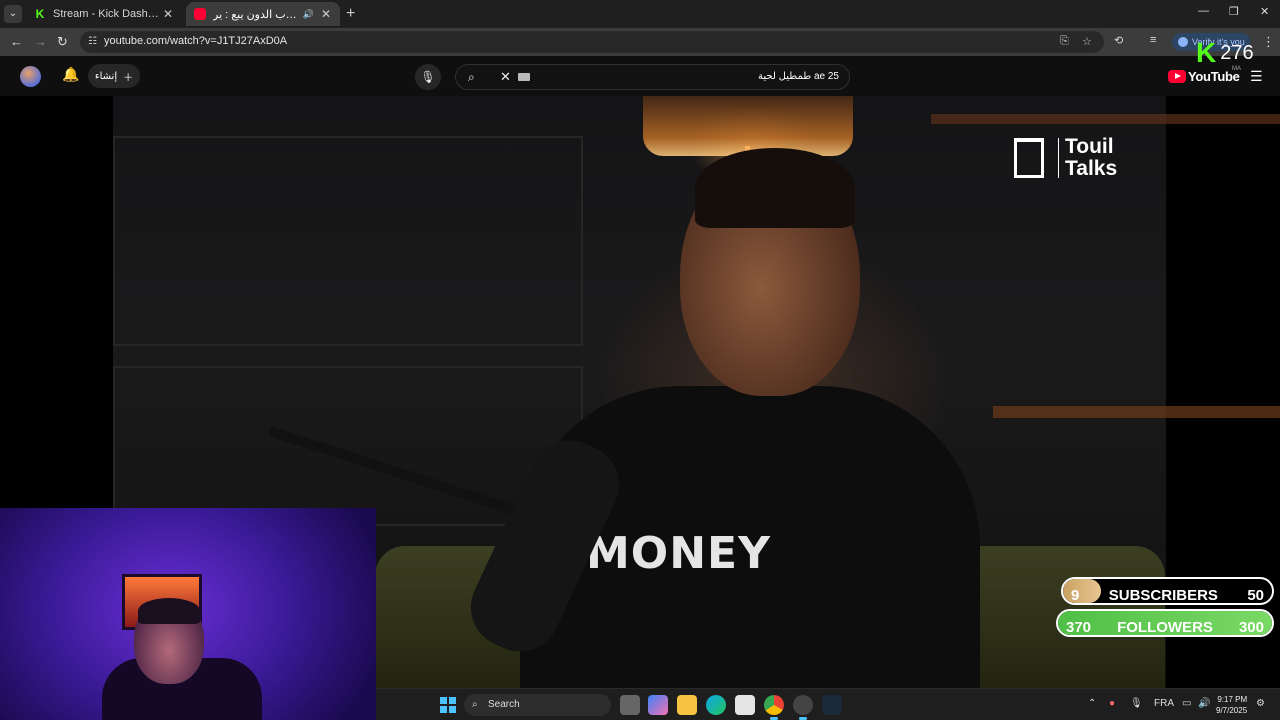 The height and width of the screenshot is (720, 1280). What do you see at coordinates (652, 77) in the screenshot?
I see `youtube-search-box: ⌕ ✕ ae 25 طمطيل لحية` at bounding box center [652, 77].